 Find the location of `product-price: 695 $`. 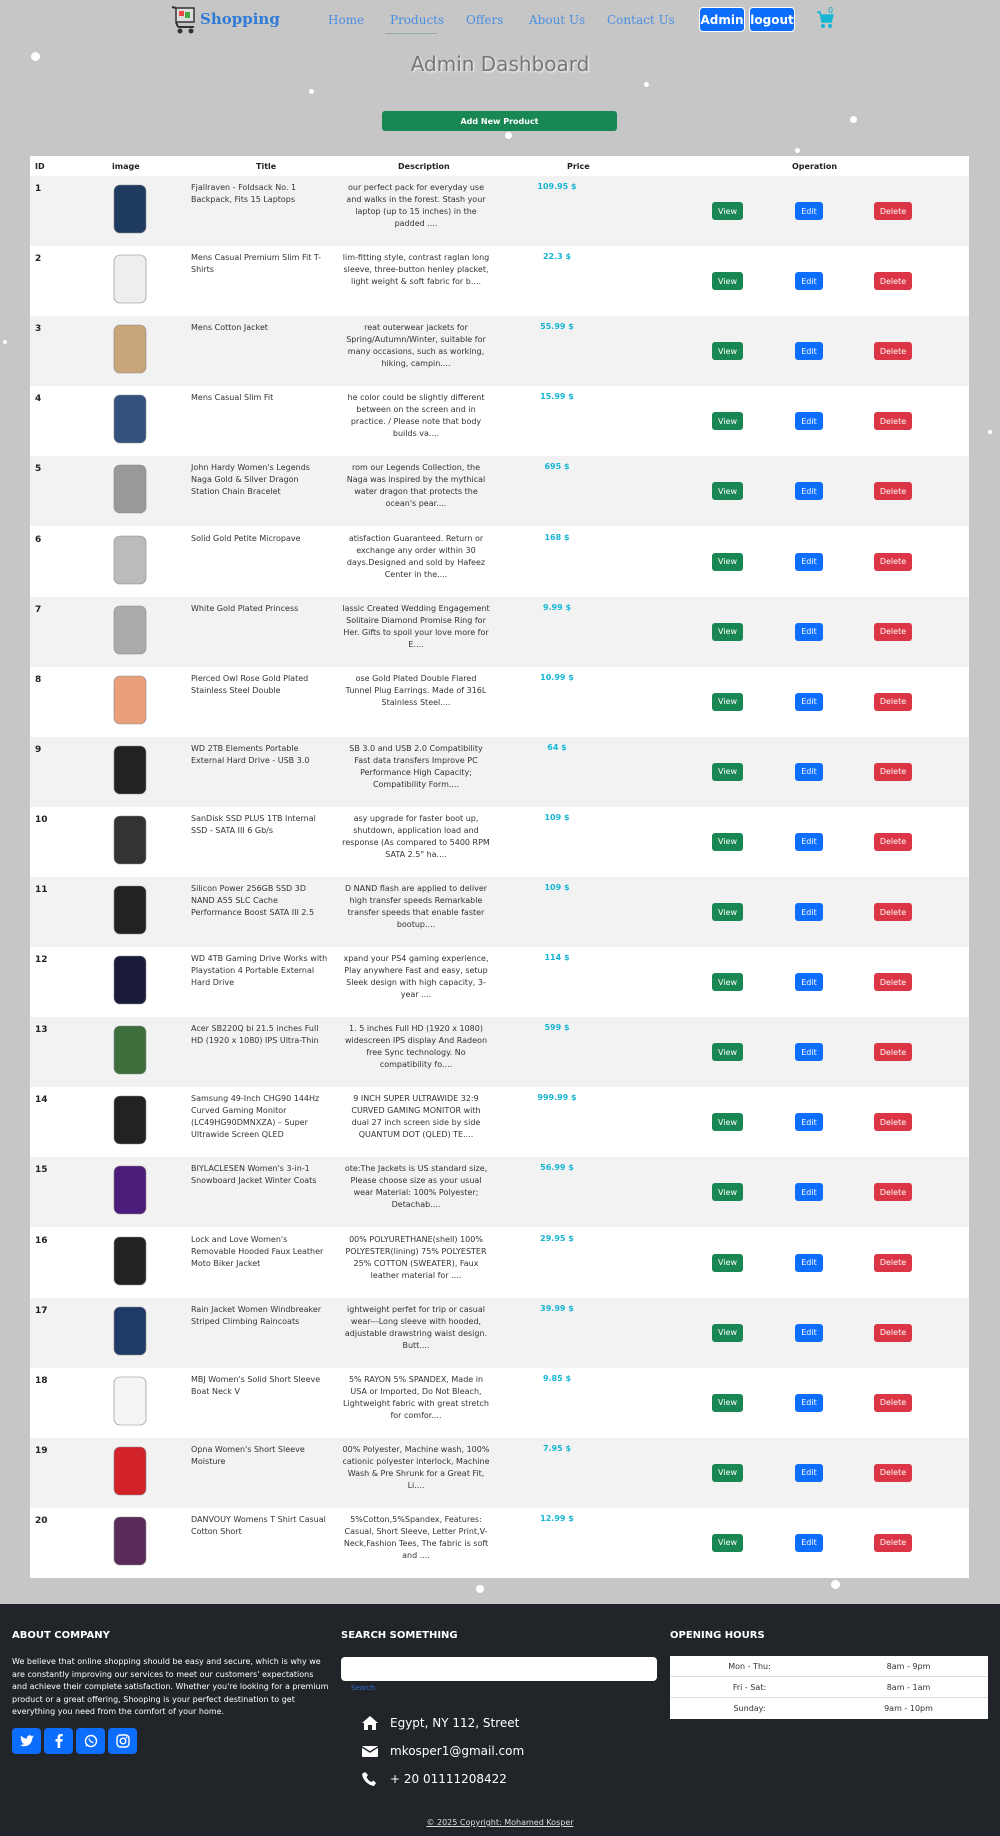

product-price: 695 $ is located at coordinates (557, 467).